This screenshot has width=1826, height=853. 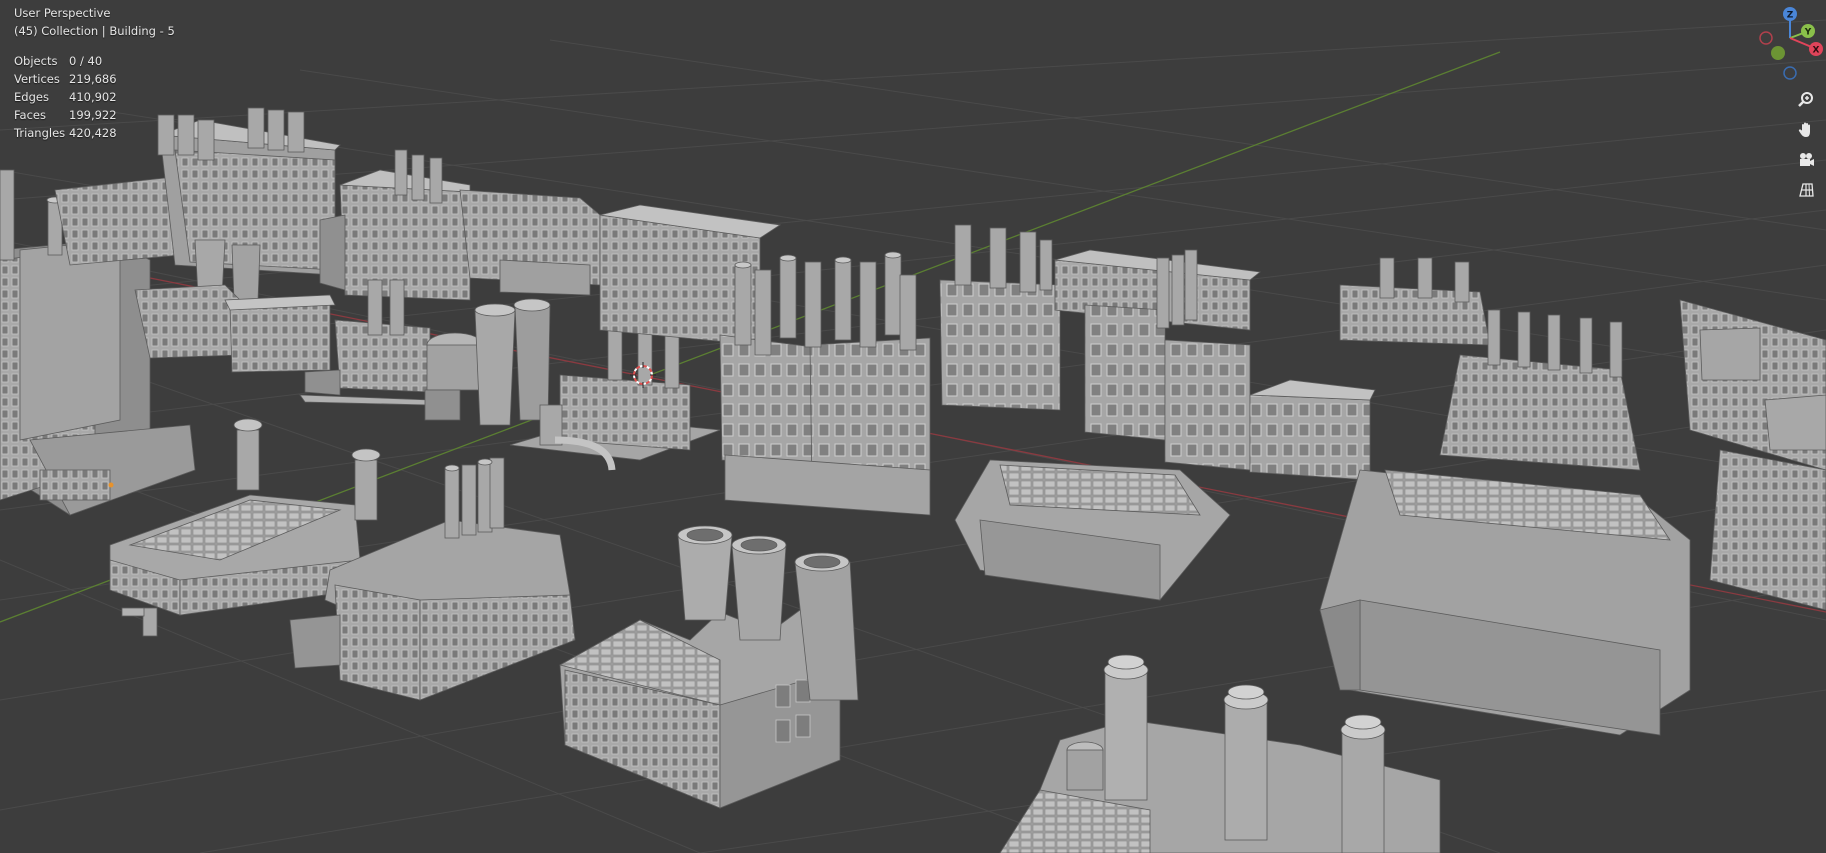 What do you see at coordinates (31, 97) in the screenshot?
I see `stat-label: Edges` at bounding box center [31, 97].